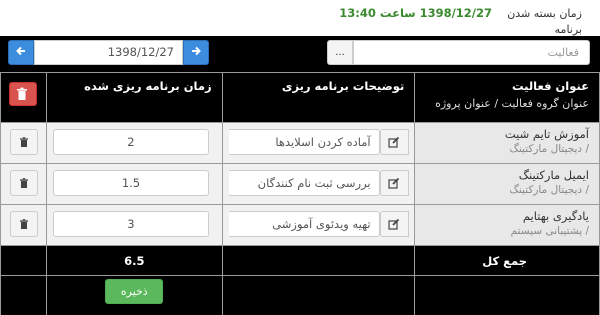  What do you see at coordinates (304, 142) in the screenshot?
I see `description-text: آماده کردن اسلایدها` at bounding box center [304, 142].